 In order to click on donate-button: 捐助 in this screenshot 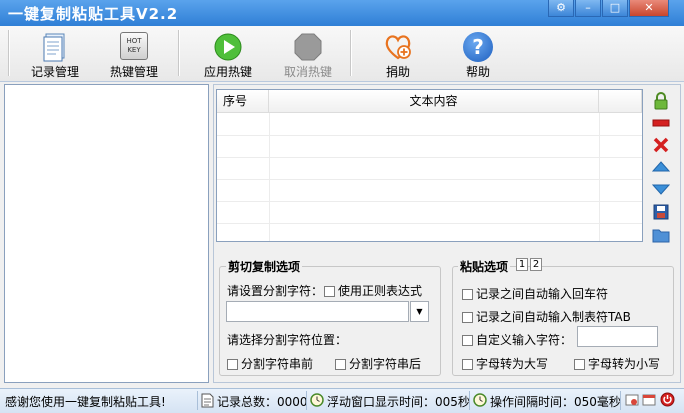, I will do `click(398, 53)`.